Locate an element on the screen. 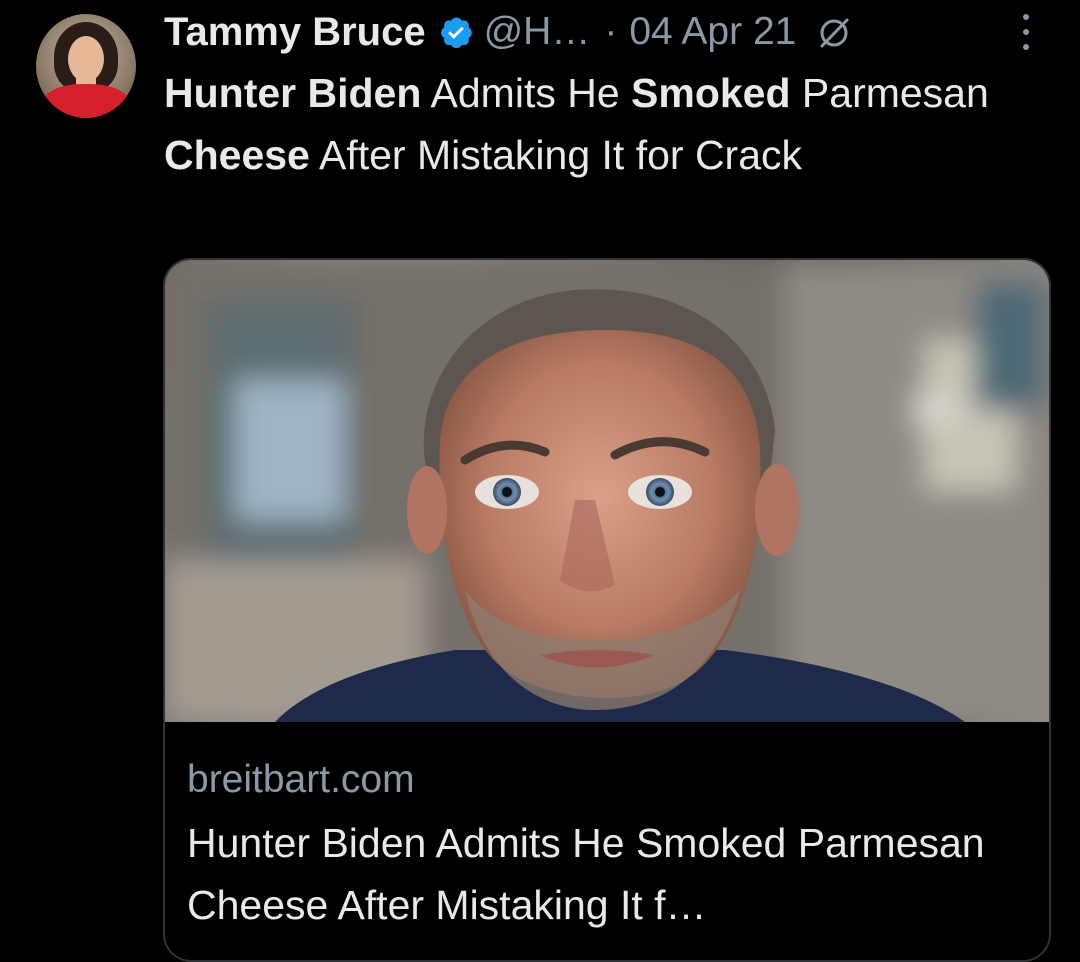 This screenshot has height=962, width=1080. tweet-text-segment: Hunter Biden is located at coordinates (293, 93).